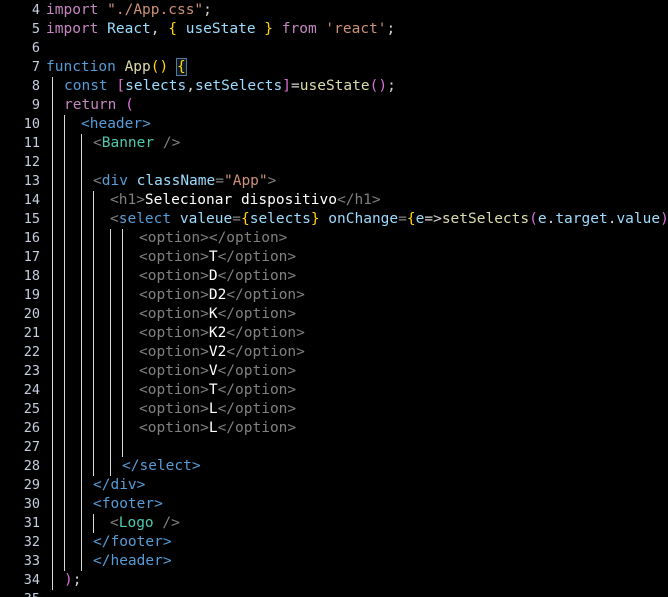 Image resolution: width=668 pixels, height=597 pixels. Describe the element at coordinates (334, 200) in the screenshot. I see `code-line: 14 <h1>Selecionar dispositivo</h1>` at that location.